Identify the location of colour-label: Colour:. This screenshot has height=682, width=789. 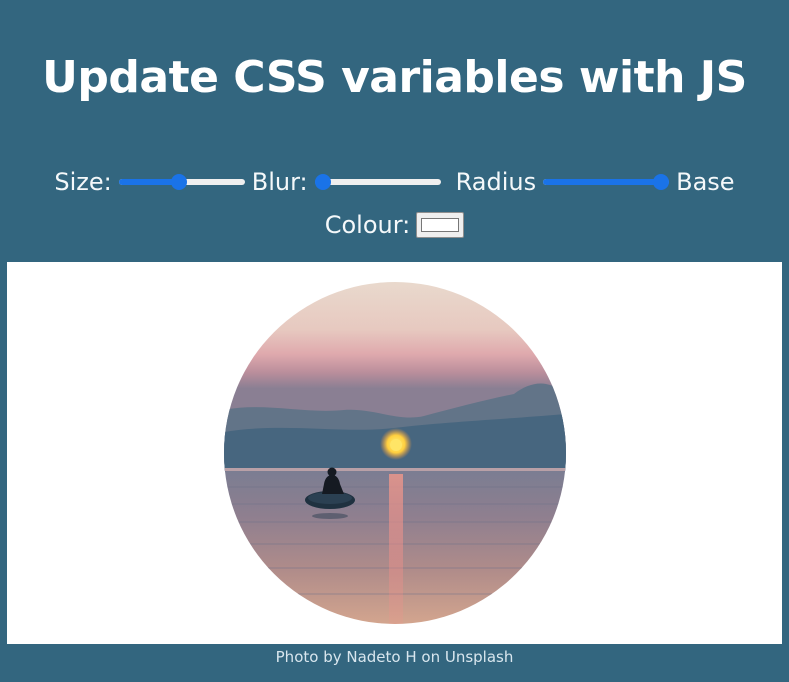
(367, 225).